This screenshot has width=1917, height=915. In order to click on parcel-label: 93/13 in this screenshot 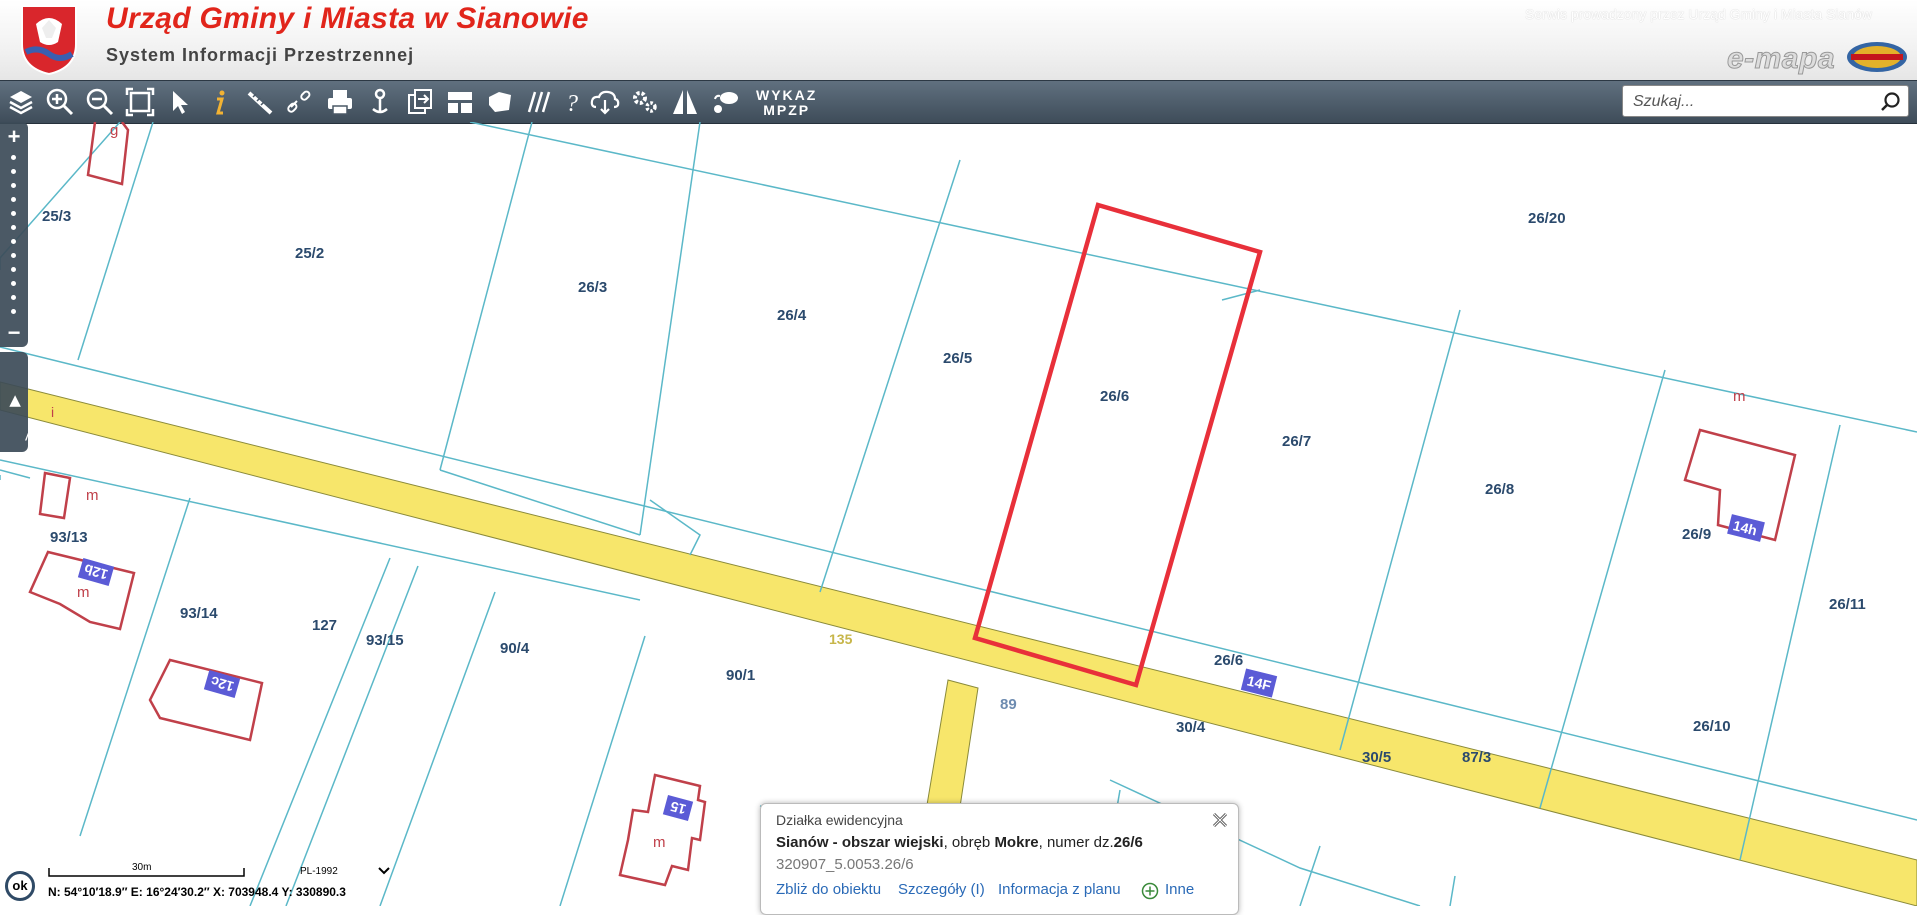, I will do `click(69, 537)`.